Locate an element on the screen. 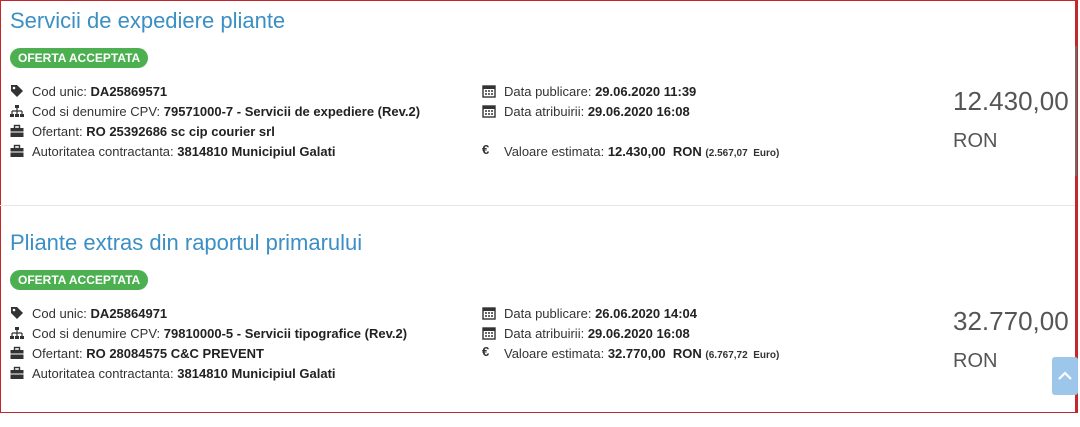 Image resolution: width=1080 pixels, height=427 pixels. scroll-to-top-button is located at coordinates (1065, 376).